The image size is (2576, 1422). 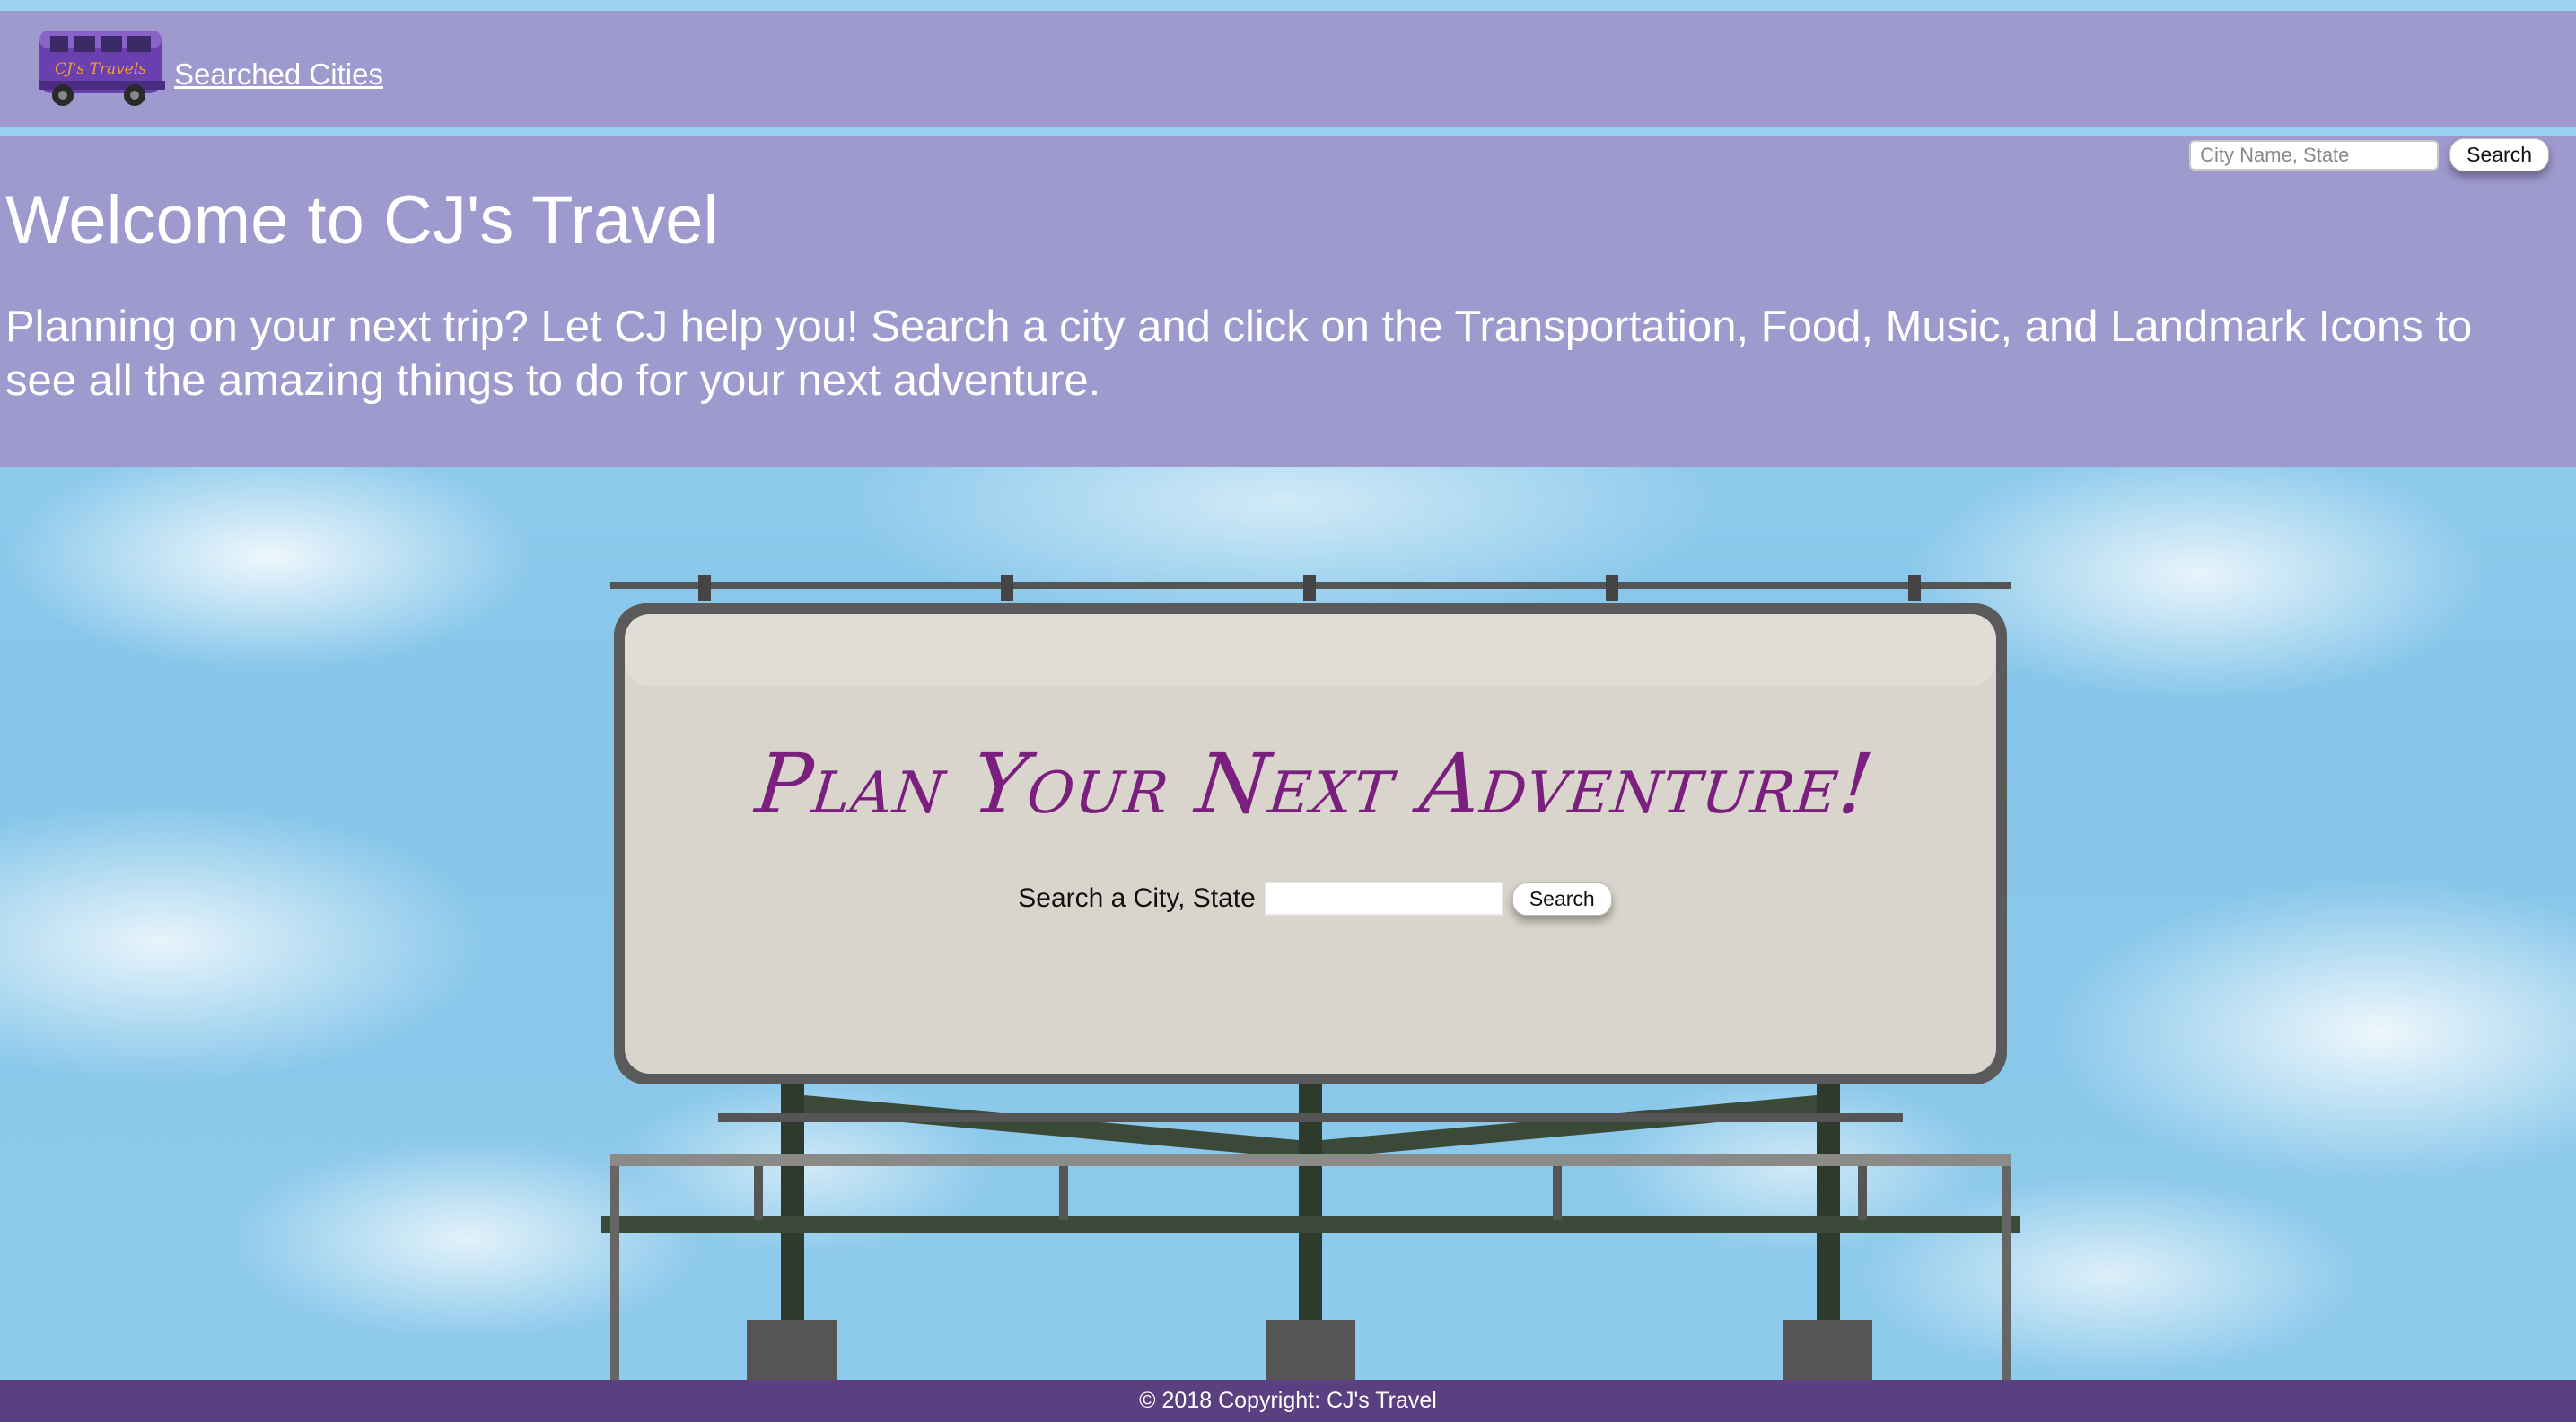 I want to click on copyright-text: © 2018 Copyright: CJ's Travel, so click(x=1288, y=1400).